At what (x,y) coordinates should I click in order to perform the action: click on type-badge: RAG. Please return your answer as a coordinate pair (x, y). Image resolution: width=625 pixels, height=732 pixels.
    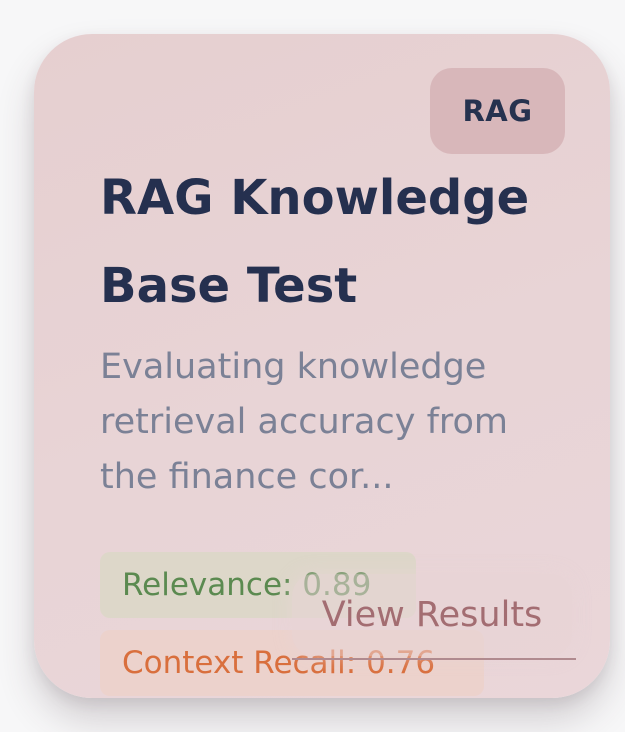
    Looking at the image, I should click on (497, 111).